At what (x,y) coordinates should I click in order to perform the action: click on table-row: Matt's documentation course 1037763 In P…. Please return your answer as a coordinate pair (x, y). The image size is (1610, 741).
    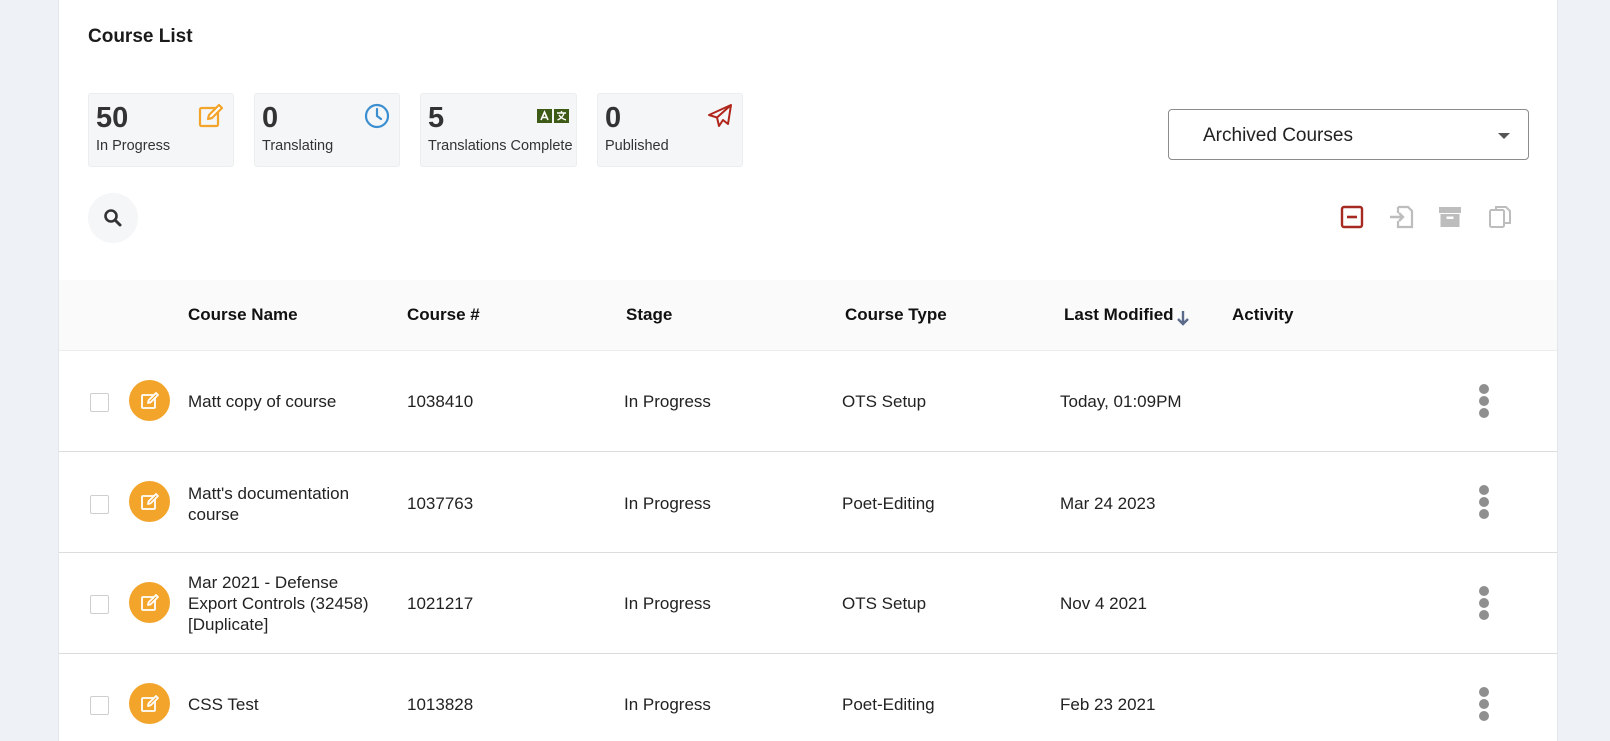
    Looking at the image, I should click on (808, 502).